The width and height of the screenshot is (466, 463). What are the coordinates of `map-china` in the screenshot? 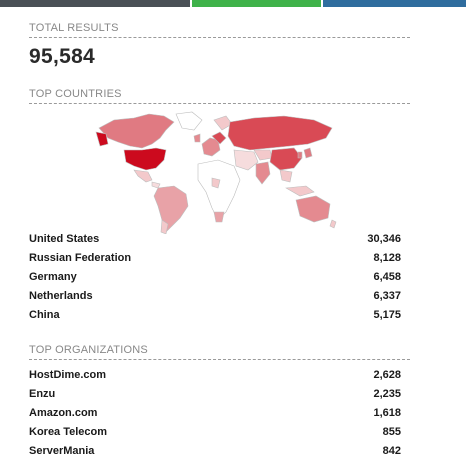 It's located at (286, 159).